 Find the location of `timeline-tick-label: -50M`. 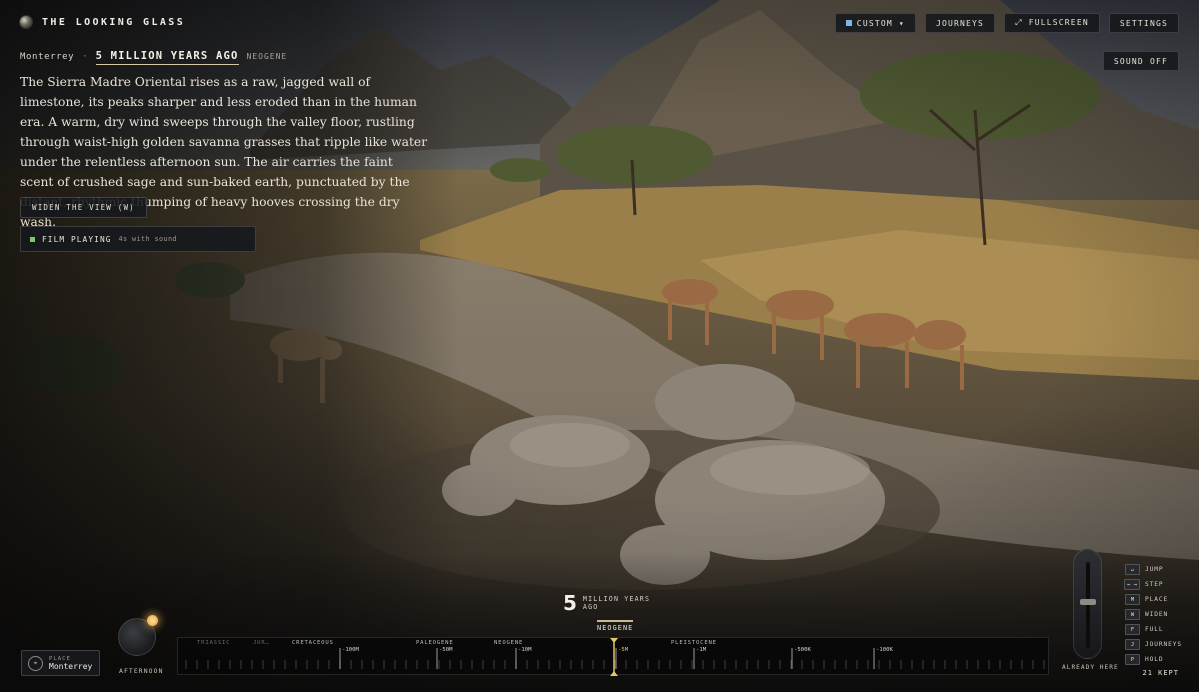

timeline-tick-label: -50M is located at coordinates (446, 650).